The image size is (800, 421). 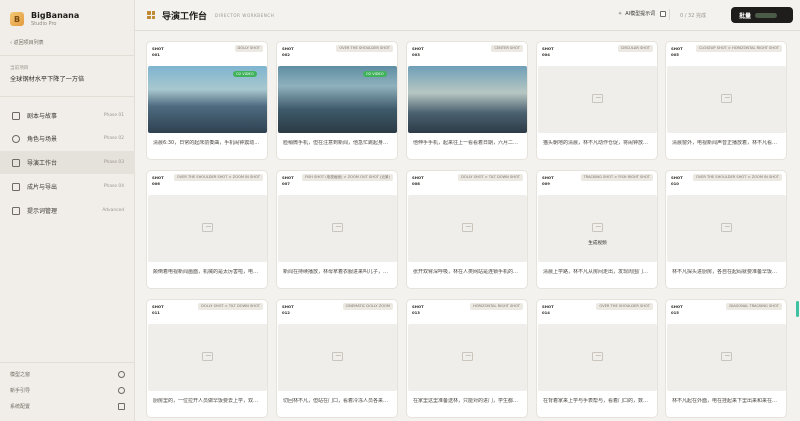 What do you see at coordinates (20, 375) in the screenshot?
I see `footer-label: 模型之窗` at bounding box center [20, 375].